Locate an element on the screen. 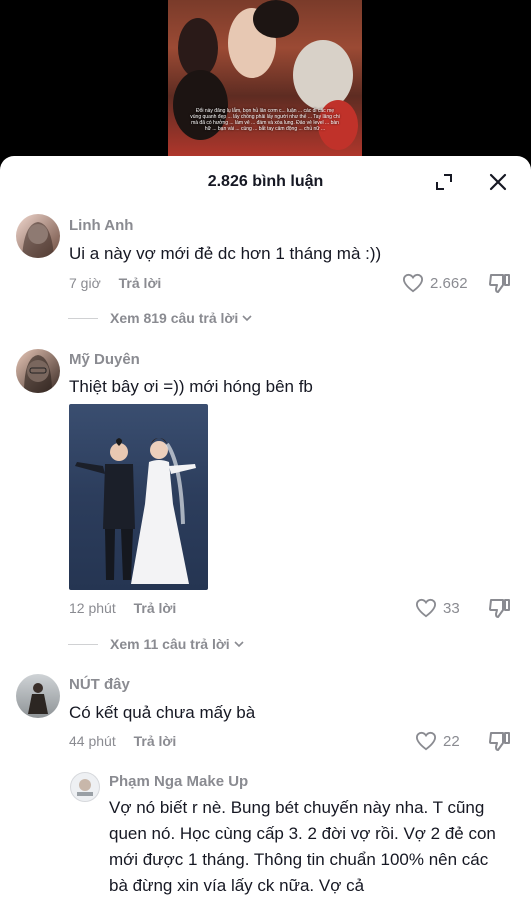 The image size is (531, 900). comment-time: 12 phút is located at coordinates (92, 608).